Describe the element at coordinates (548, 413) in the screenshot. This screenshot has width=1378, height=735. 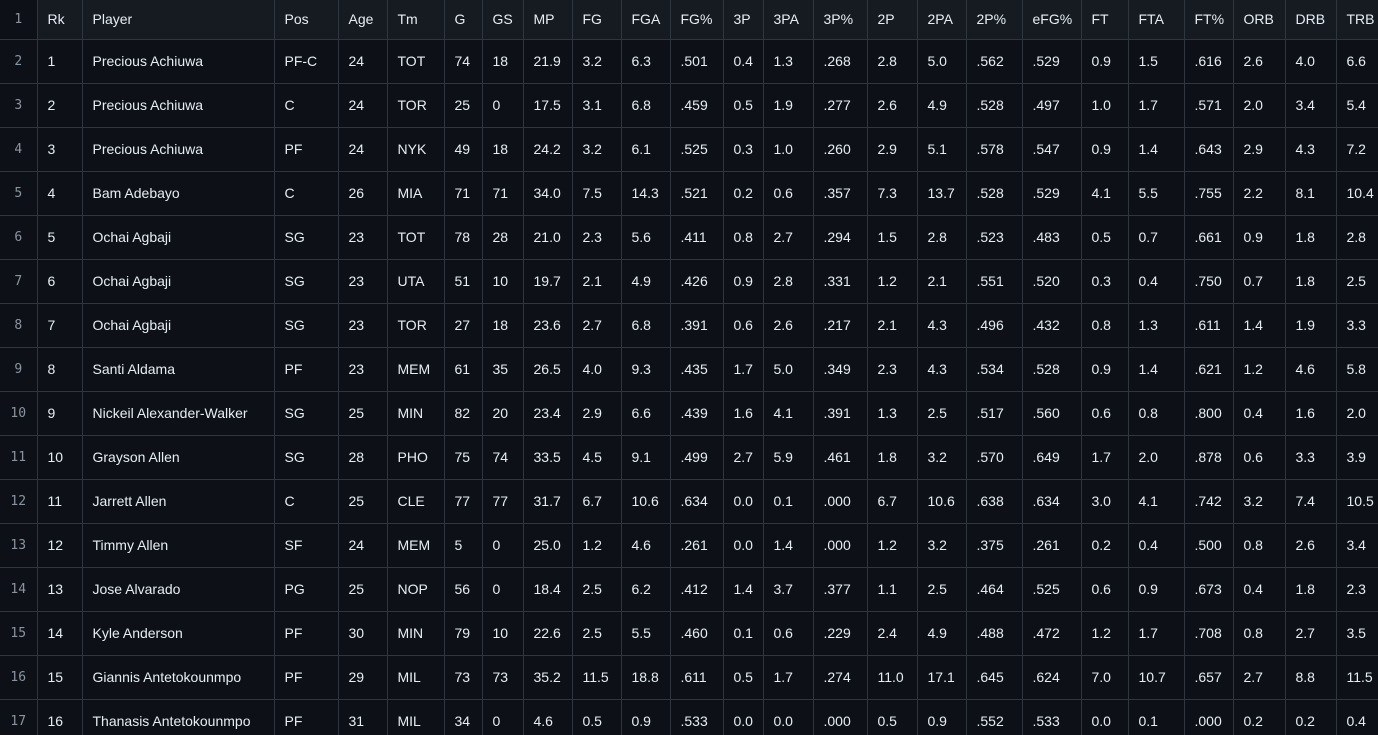
I see `table-cell: 23.4` at that location.